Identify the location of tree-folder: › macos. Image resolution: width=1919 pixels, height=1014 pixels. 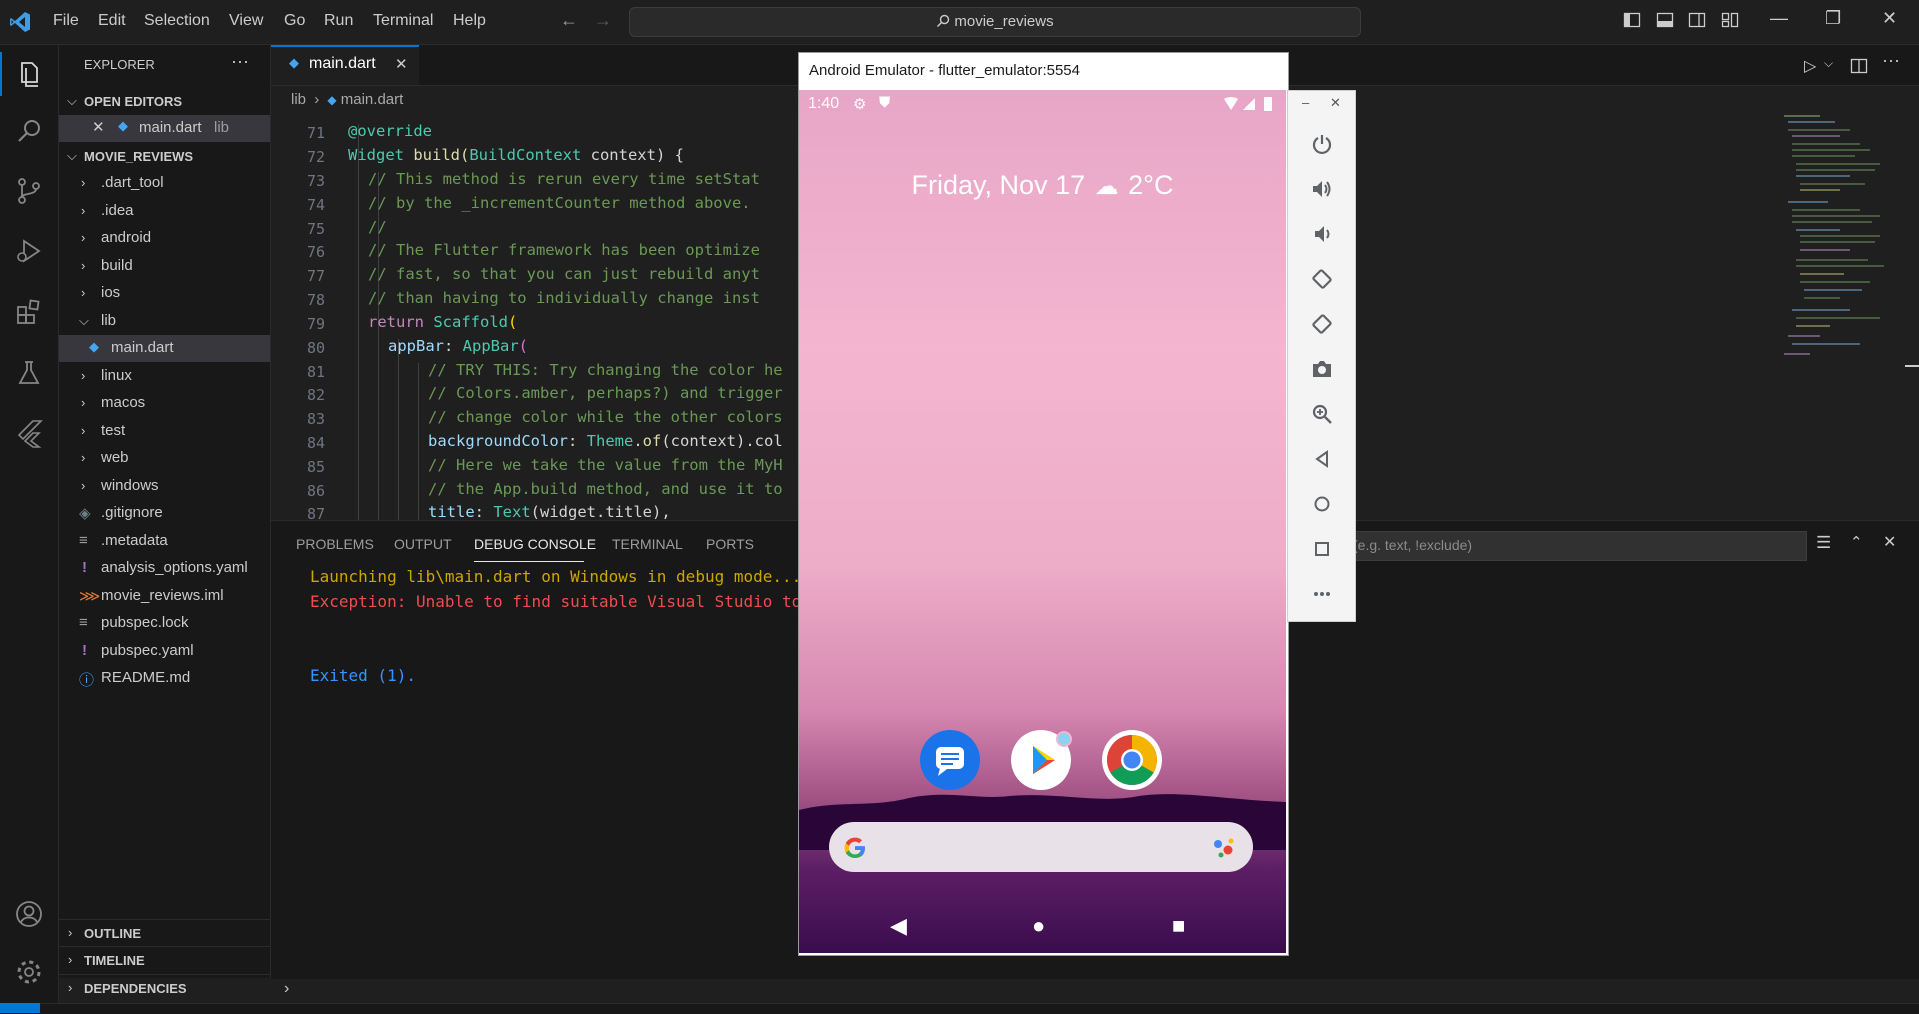
(164, 403).